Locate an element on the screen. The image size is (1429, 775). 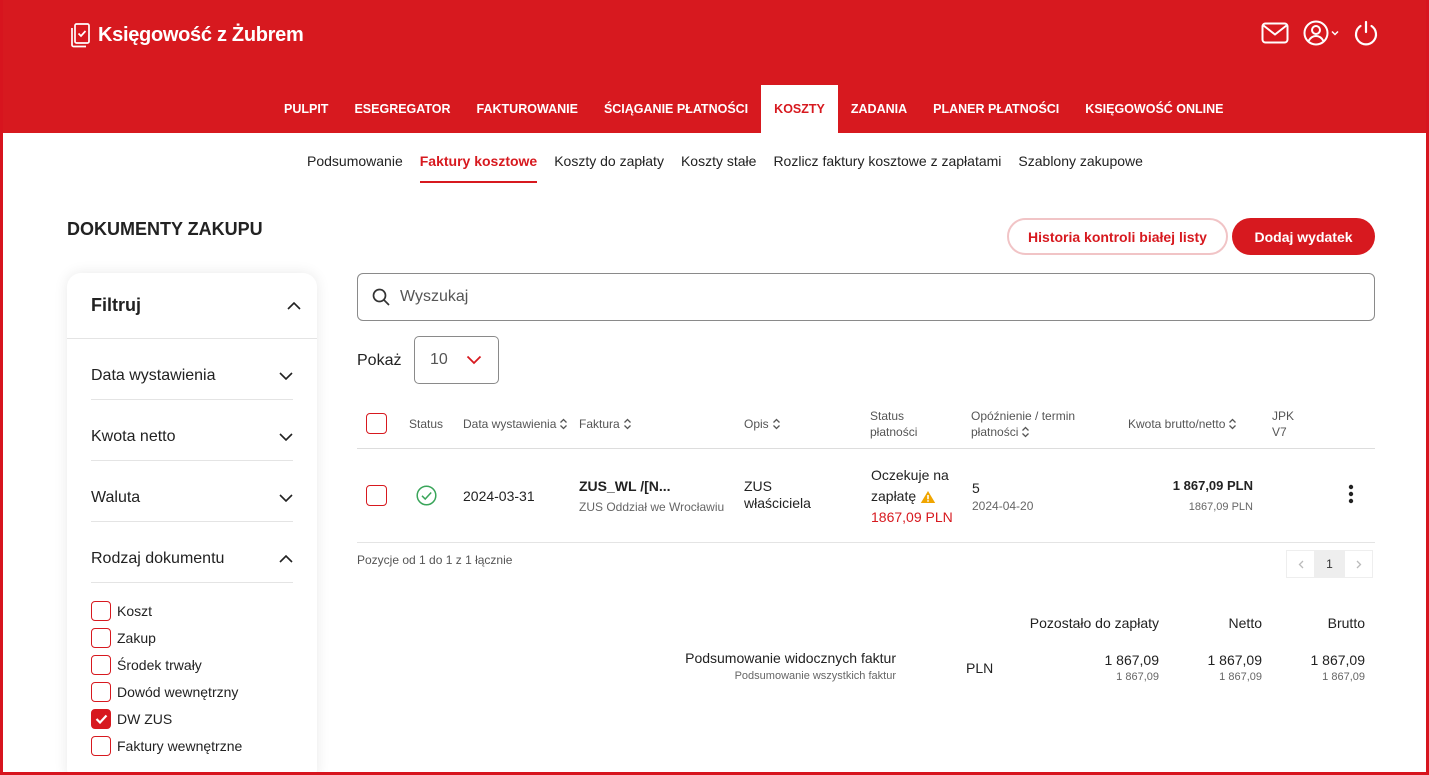
filter-section-label: Rodzaj dokumentu is located at coordinates (158, 558).